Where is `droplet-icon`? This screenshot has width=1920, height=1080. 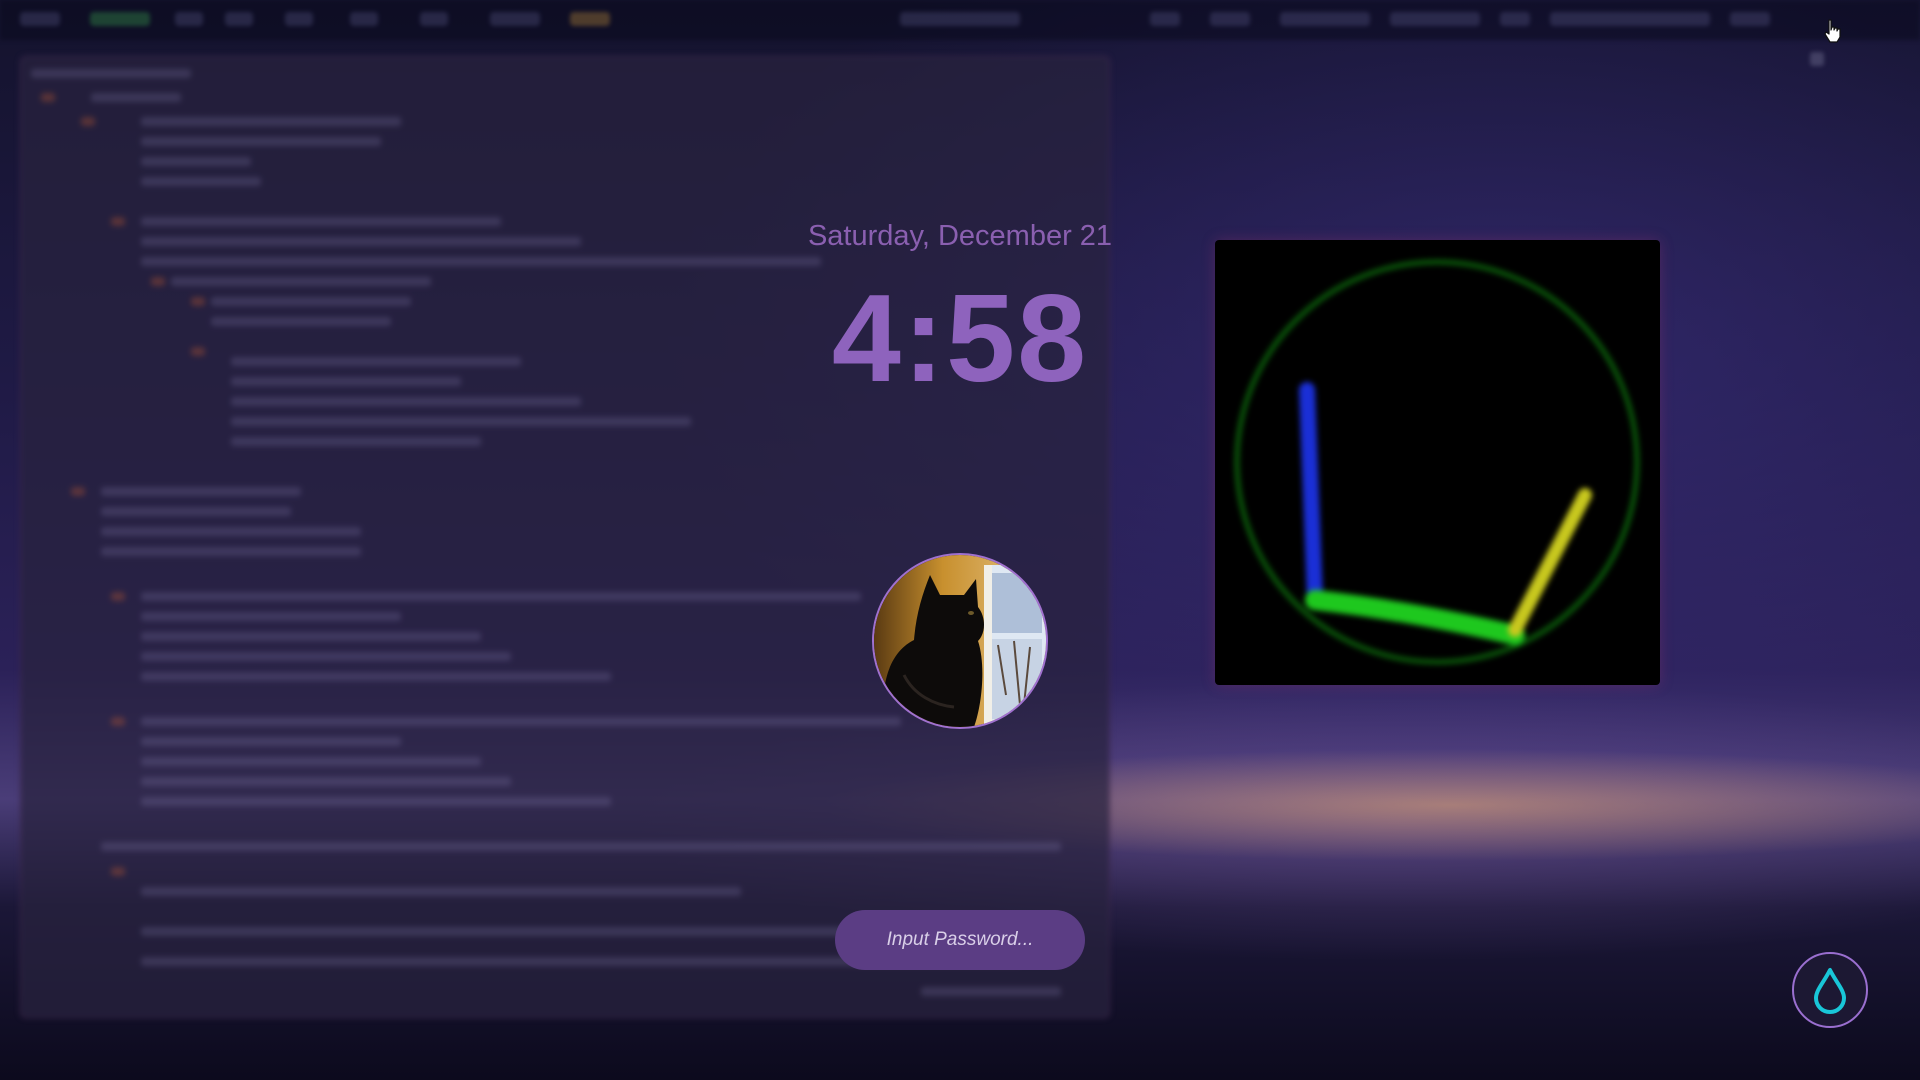 droplet-icon is located at coordinates (1830, 991).